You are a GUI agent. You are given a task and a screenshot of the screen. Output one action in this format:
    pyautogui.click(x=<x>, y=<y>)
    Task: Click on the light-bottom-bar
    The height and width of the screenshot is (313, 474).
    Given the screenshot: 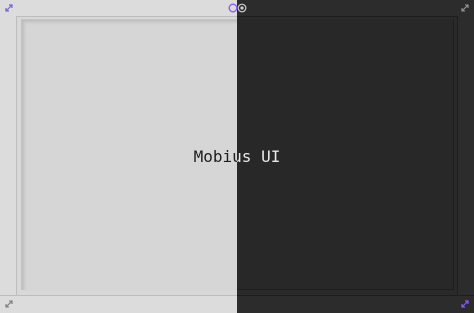 What is the action you would take?
    pyautogui.click(x=118, y=304)
    